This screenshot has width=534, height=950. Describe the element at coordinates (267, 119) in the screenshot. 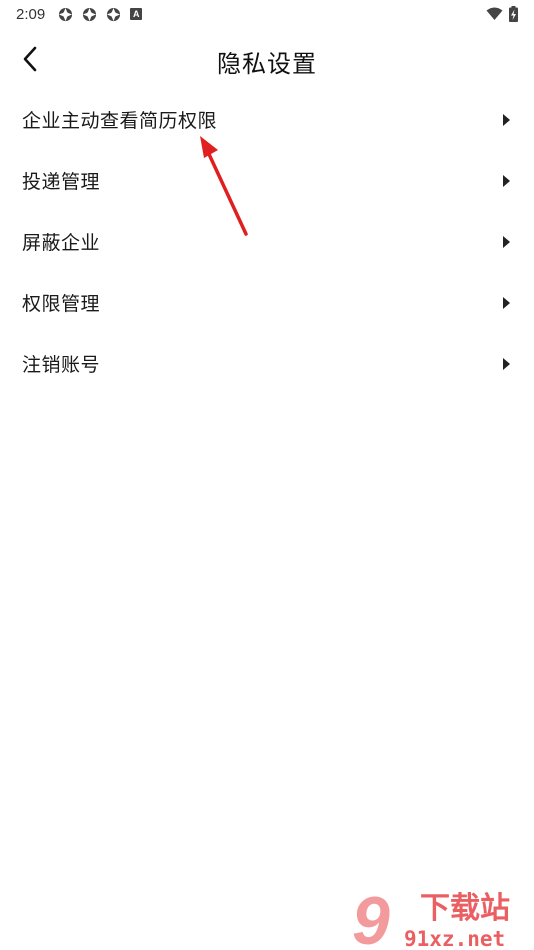

I see `menu-item-resume-view-permission: 企业主动查看简历权限` at that location.